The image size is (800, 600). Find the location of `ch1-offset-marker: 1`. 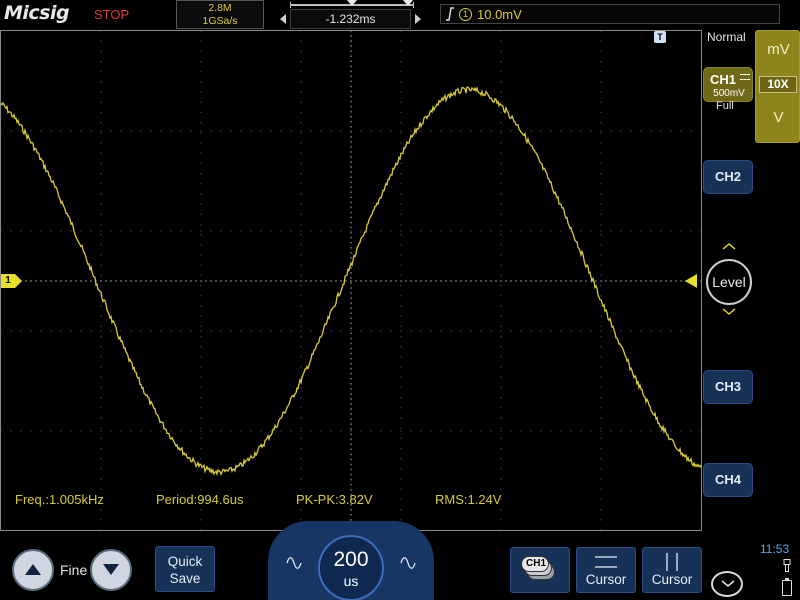

ch1-offset-marker: 1 is located at coordinates (11, 281).